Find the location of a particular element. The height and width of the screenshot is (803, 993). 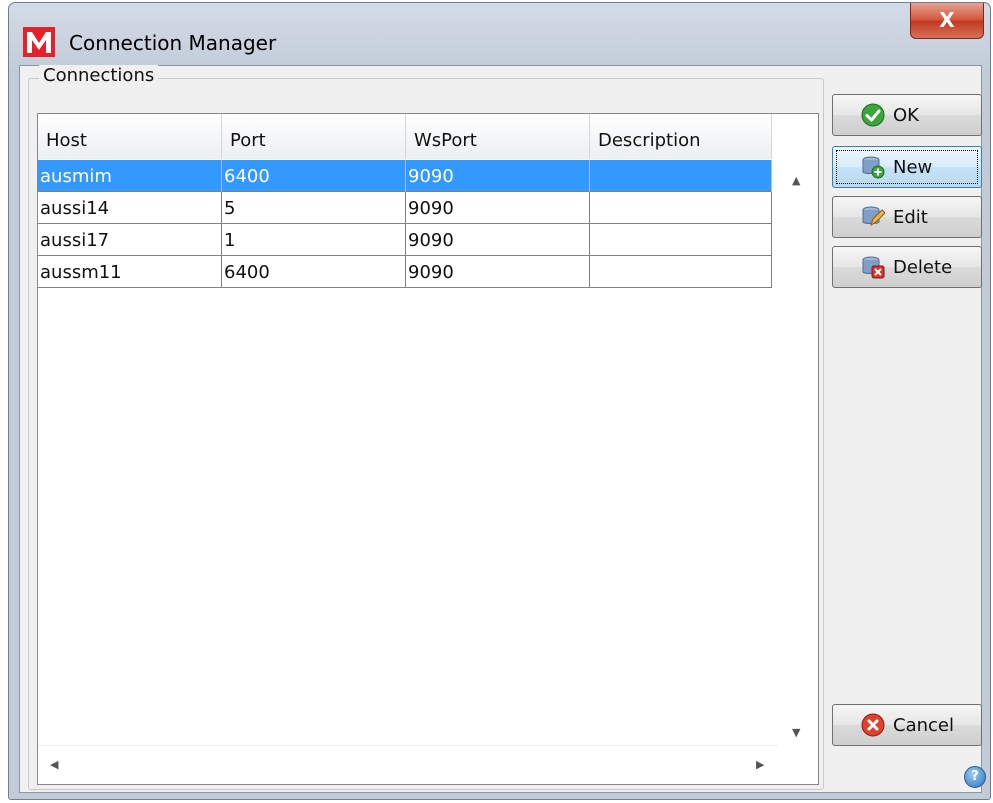

edit-button: Edit is located at coordinates (907, 217).